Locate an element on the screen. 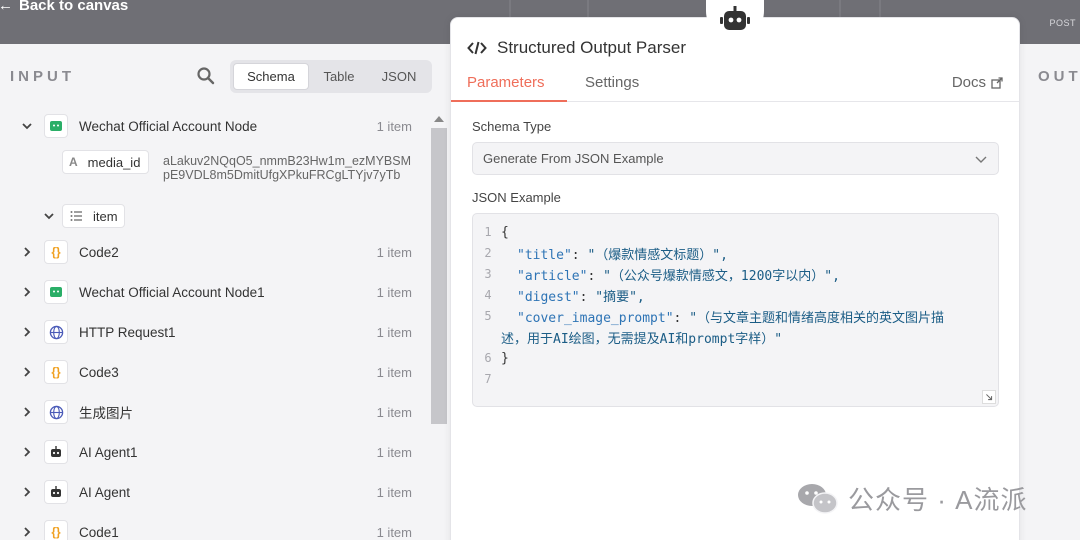 This screenshot has width=1080, height=540. json-key: "cover_image_prompt" is located at coordinates (595, 318).